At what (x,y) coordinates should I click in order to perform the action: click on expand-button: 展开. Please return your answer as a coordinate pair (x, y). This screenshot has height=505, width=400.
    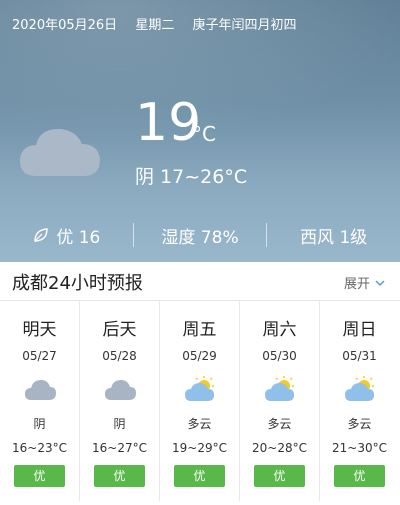
    Looking at the image, I should click on (365, 282).